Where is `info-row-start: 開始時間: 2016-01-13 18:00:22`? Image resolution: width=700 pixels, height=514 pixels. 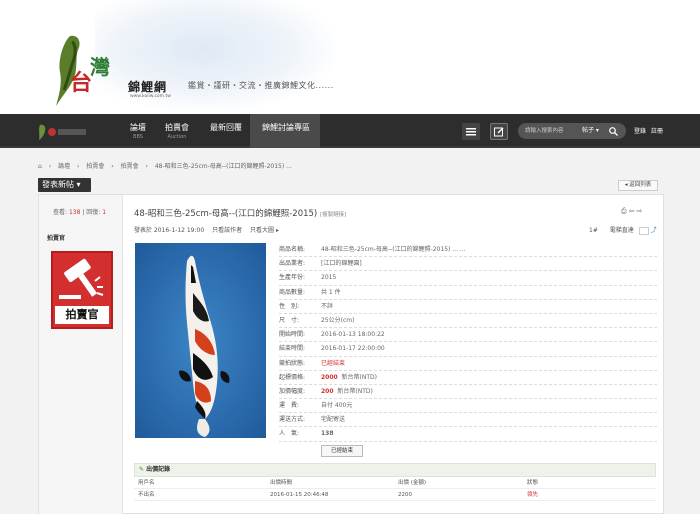 info-row-start: 開始時間: 2016-01-13 18:00:22 is located at coordinates (468, 335).